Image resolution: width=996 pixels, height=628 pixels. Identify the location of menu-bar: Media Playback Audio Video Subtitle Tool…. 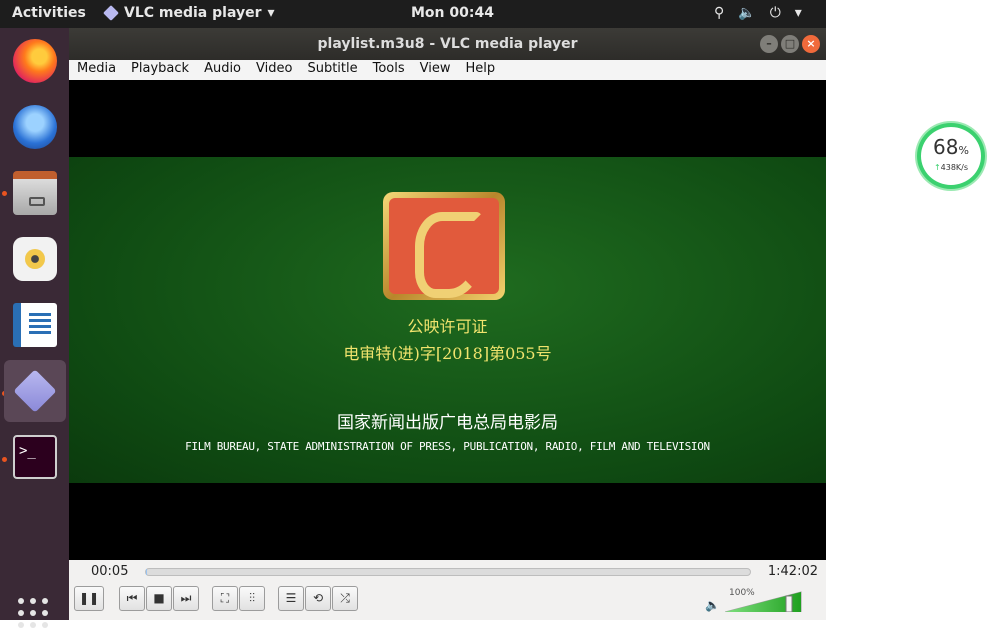
(447, 70).